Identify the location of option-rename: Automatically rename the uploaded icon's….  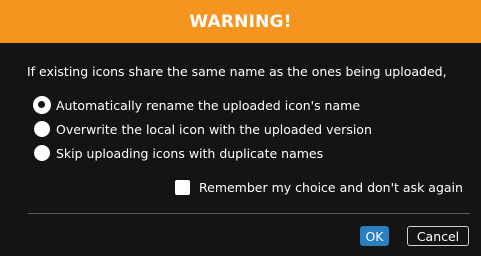
(203, 105).